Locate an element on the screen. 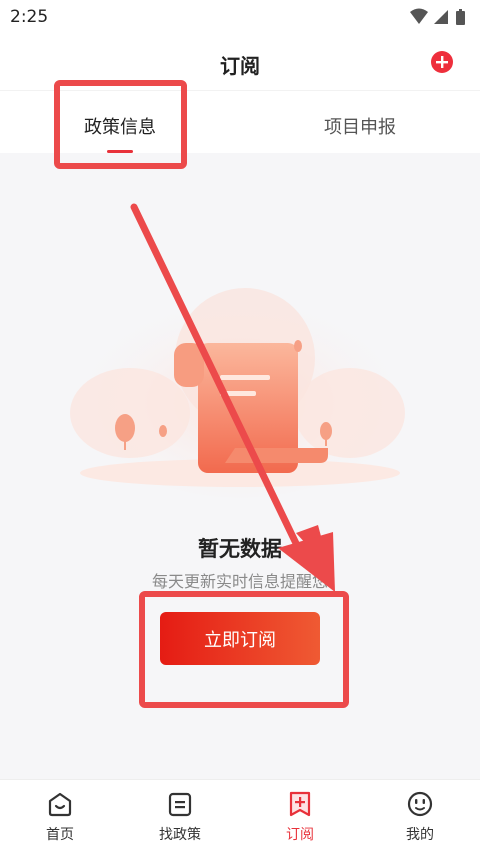 The image size is (480, 853). plus-circle-icon is located at coordinates (442, 62).